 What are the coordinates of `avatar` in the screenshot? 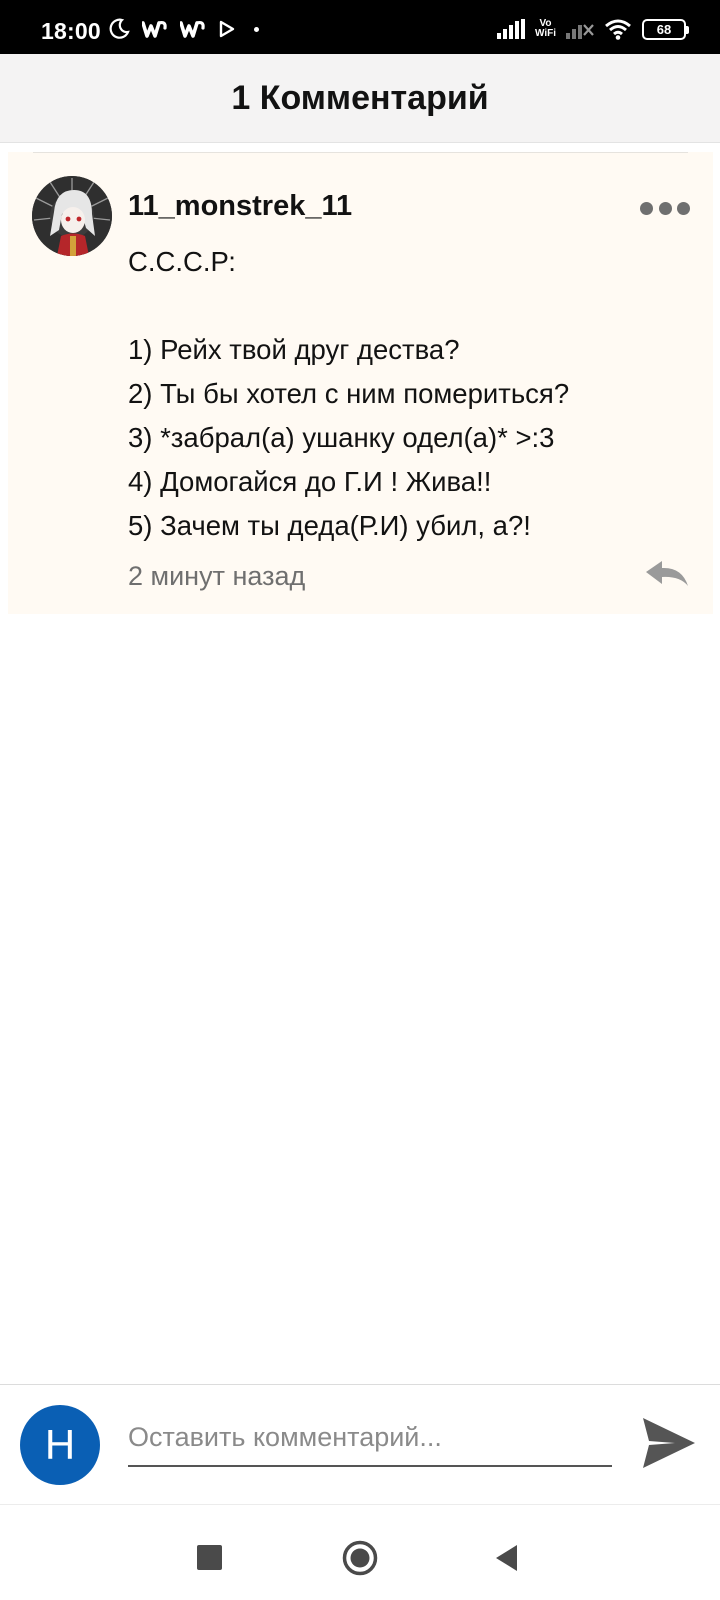 It's located at (72, 216).